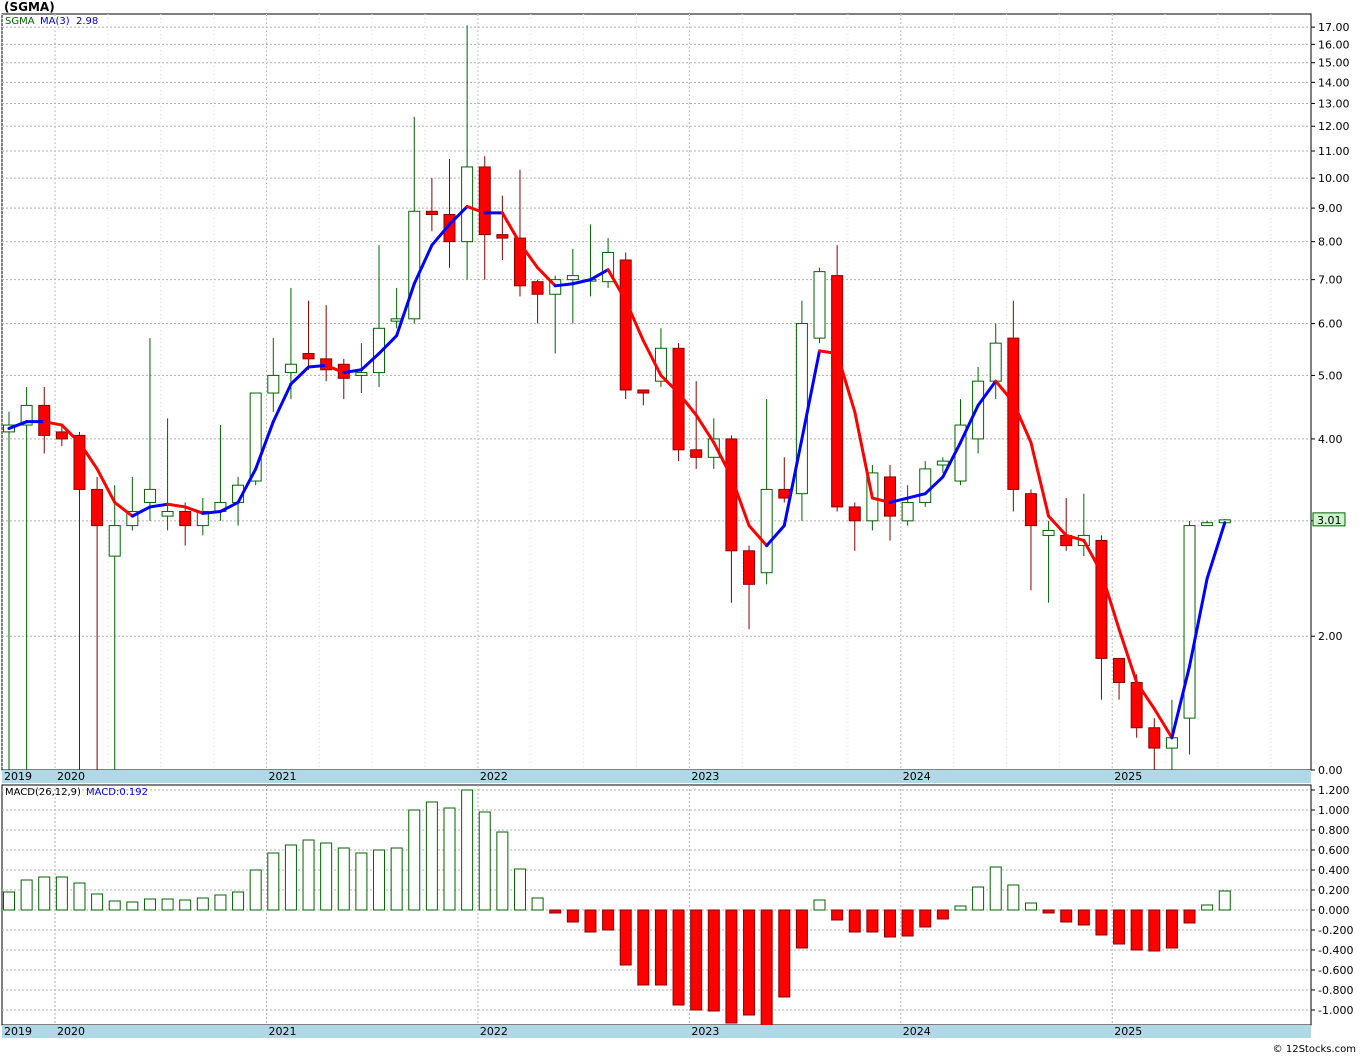 This screenshot has height=1056, width=1360. I want to click on macd-tick-label: 0.800, so click(1334, 830).